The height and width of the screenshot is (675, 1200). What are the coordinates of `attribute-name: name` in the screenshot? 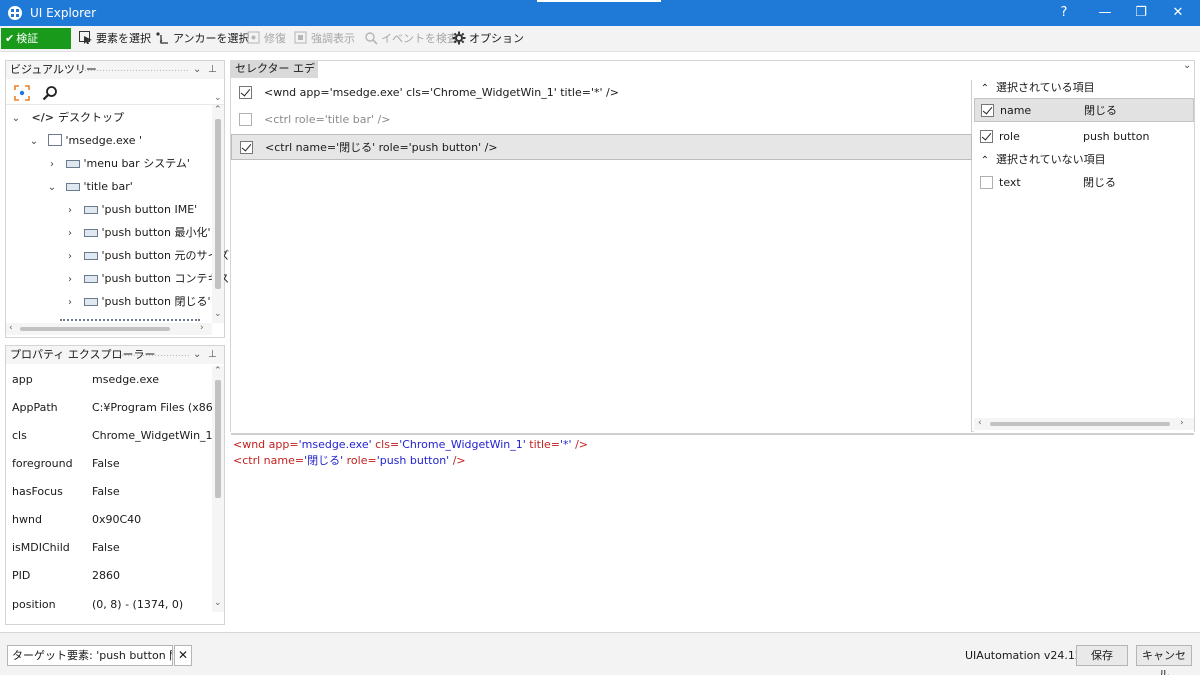 It's located at (1016, 110).